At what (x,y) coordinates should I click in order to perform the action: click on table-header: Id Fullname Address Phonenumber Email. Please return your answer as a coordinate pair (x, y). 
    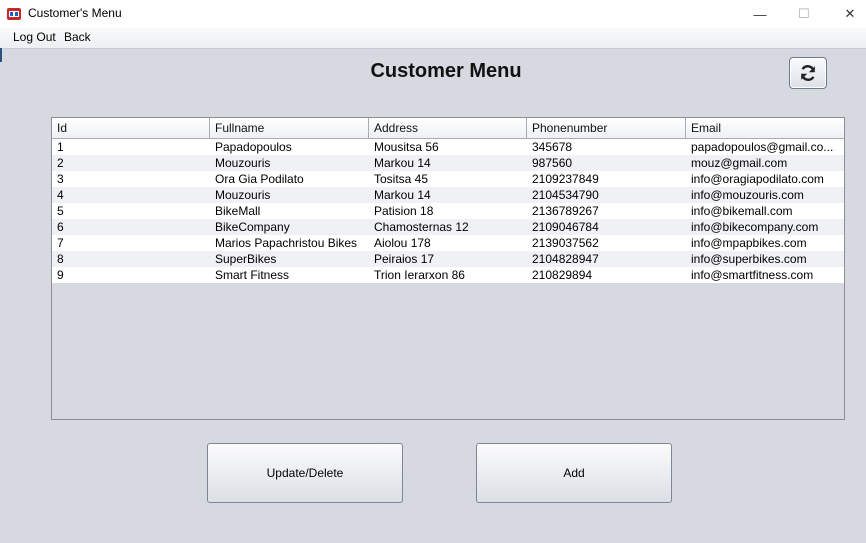
    Looking at the image, I should click on (448, 128).